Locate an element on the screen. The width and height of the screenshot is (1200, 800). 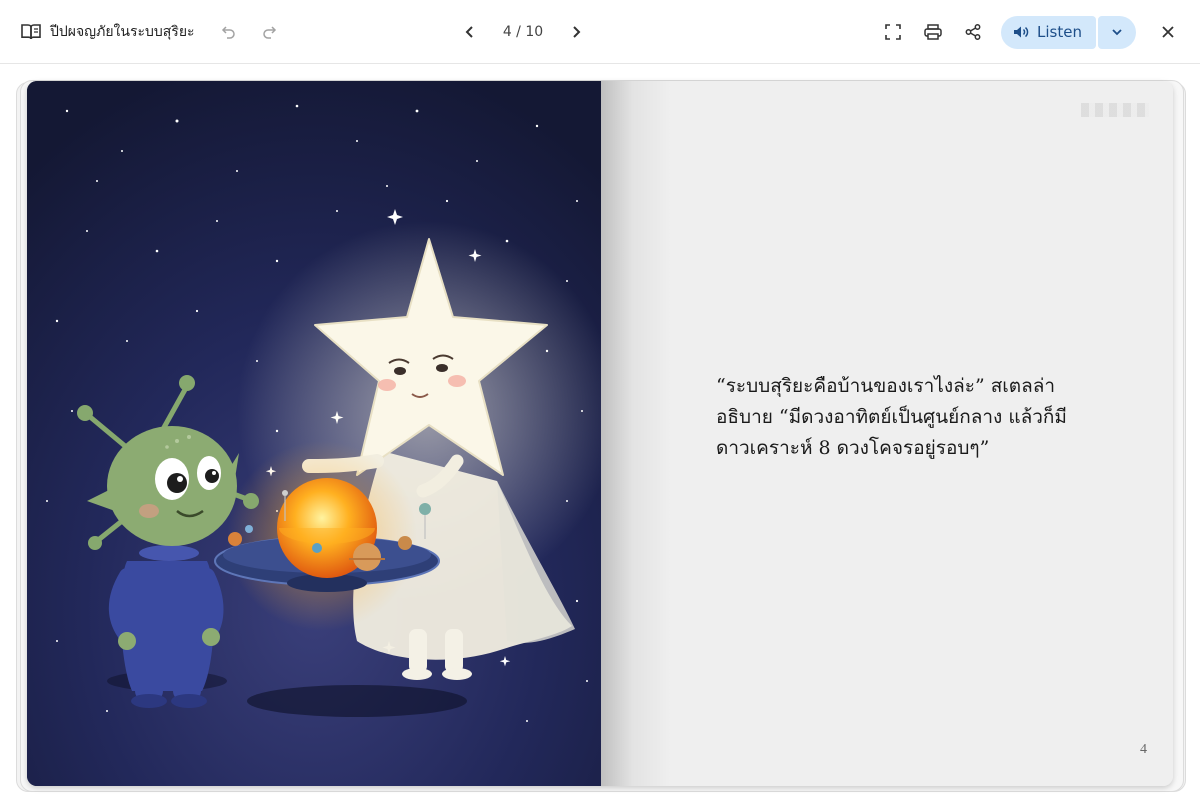
fullscreen-button is located at coordinates (893, 32).